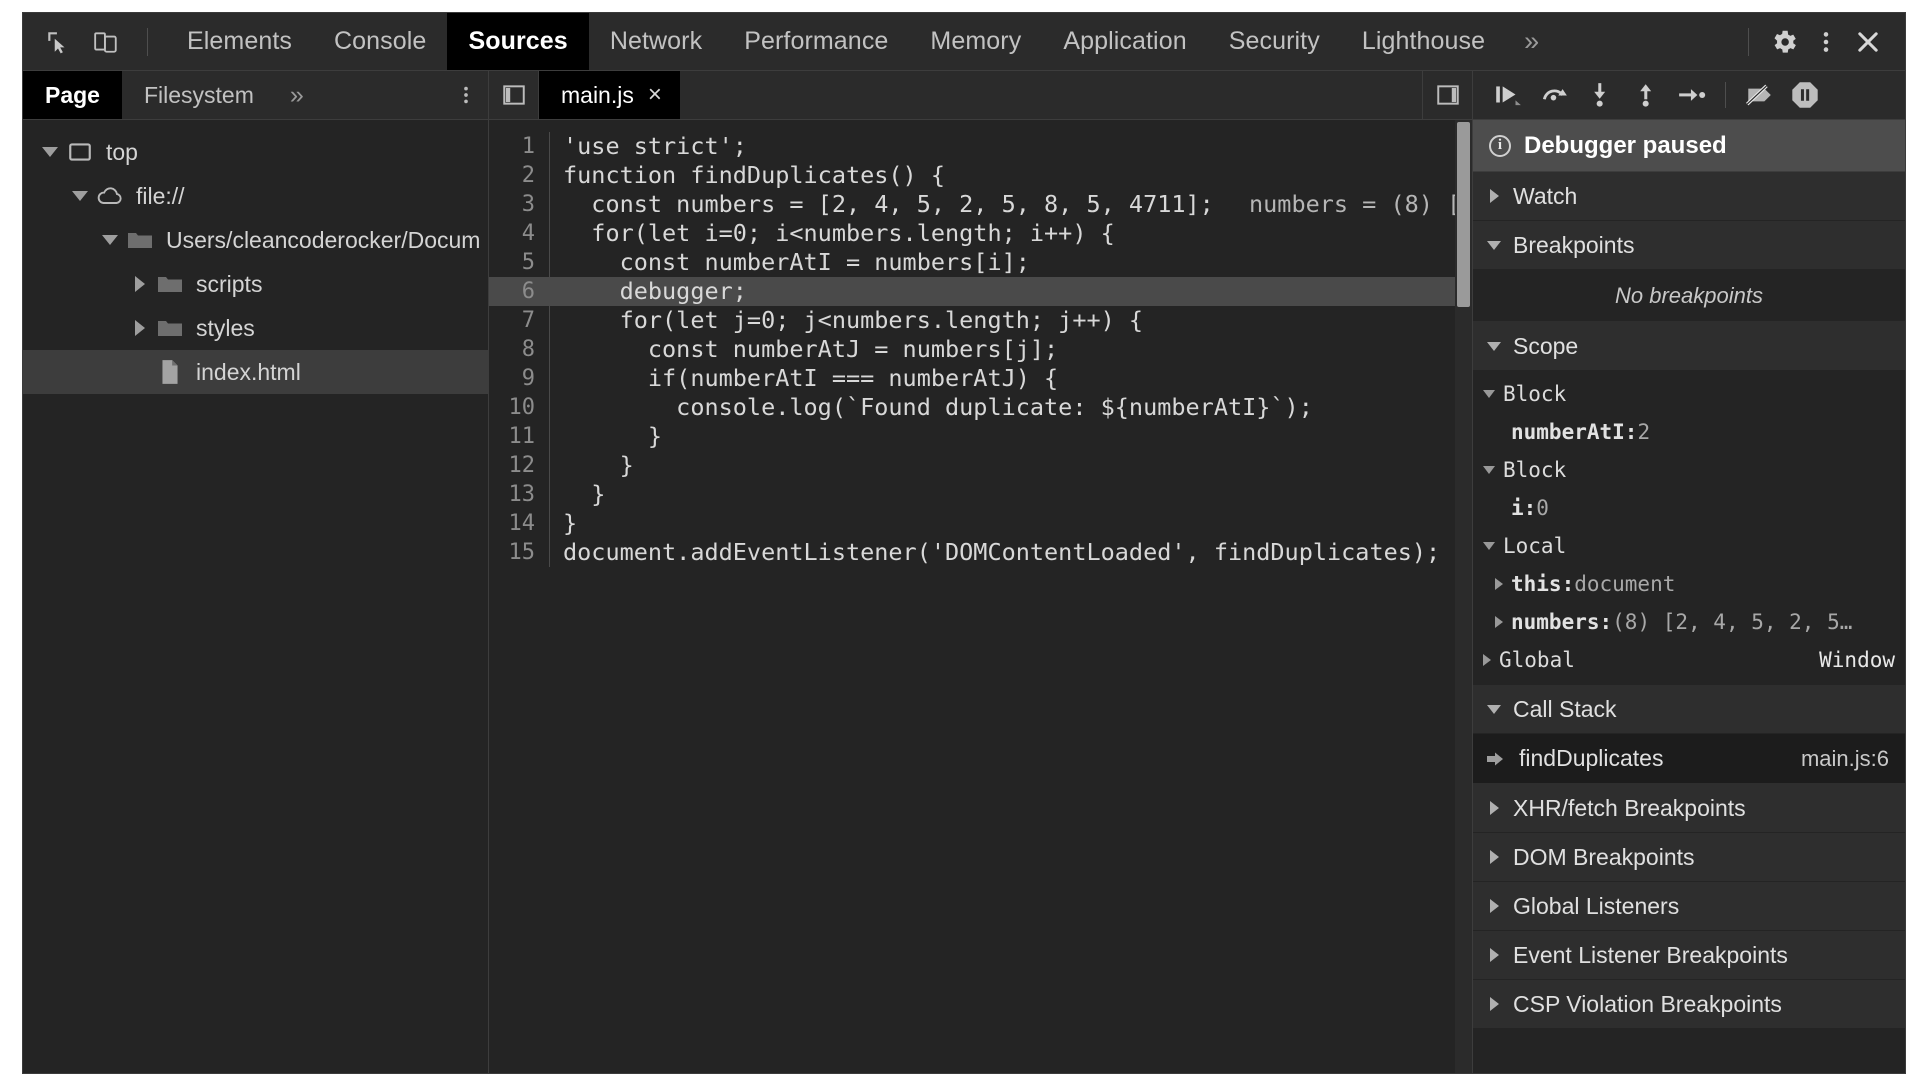 The width and height of the screenshot is (1920, 1082). I want to click on tab-lighthouse: Lighthouse, so click(1423, 41).